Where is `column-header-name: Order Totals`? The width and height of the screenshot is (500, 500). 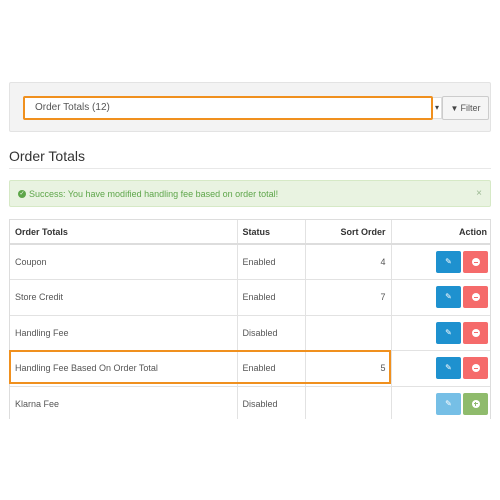
column-header-name: Order Totals is located at coordinates (124, 232).